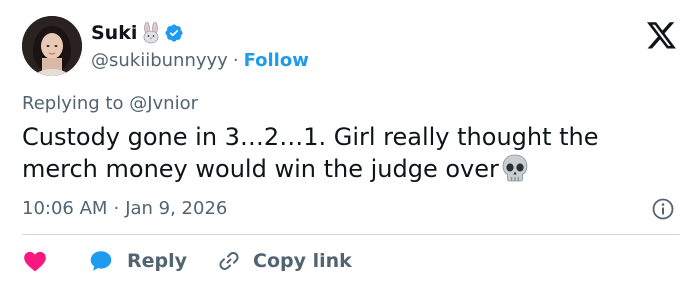 The width and height of the screenshot is (700, 287). What do you see at coordinates (662, 36) in the screenshot?
I see `x-logo-icon` at bounding box center [662, 36].